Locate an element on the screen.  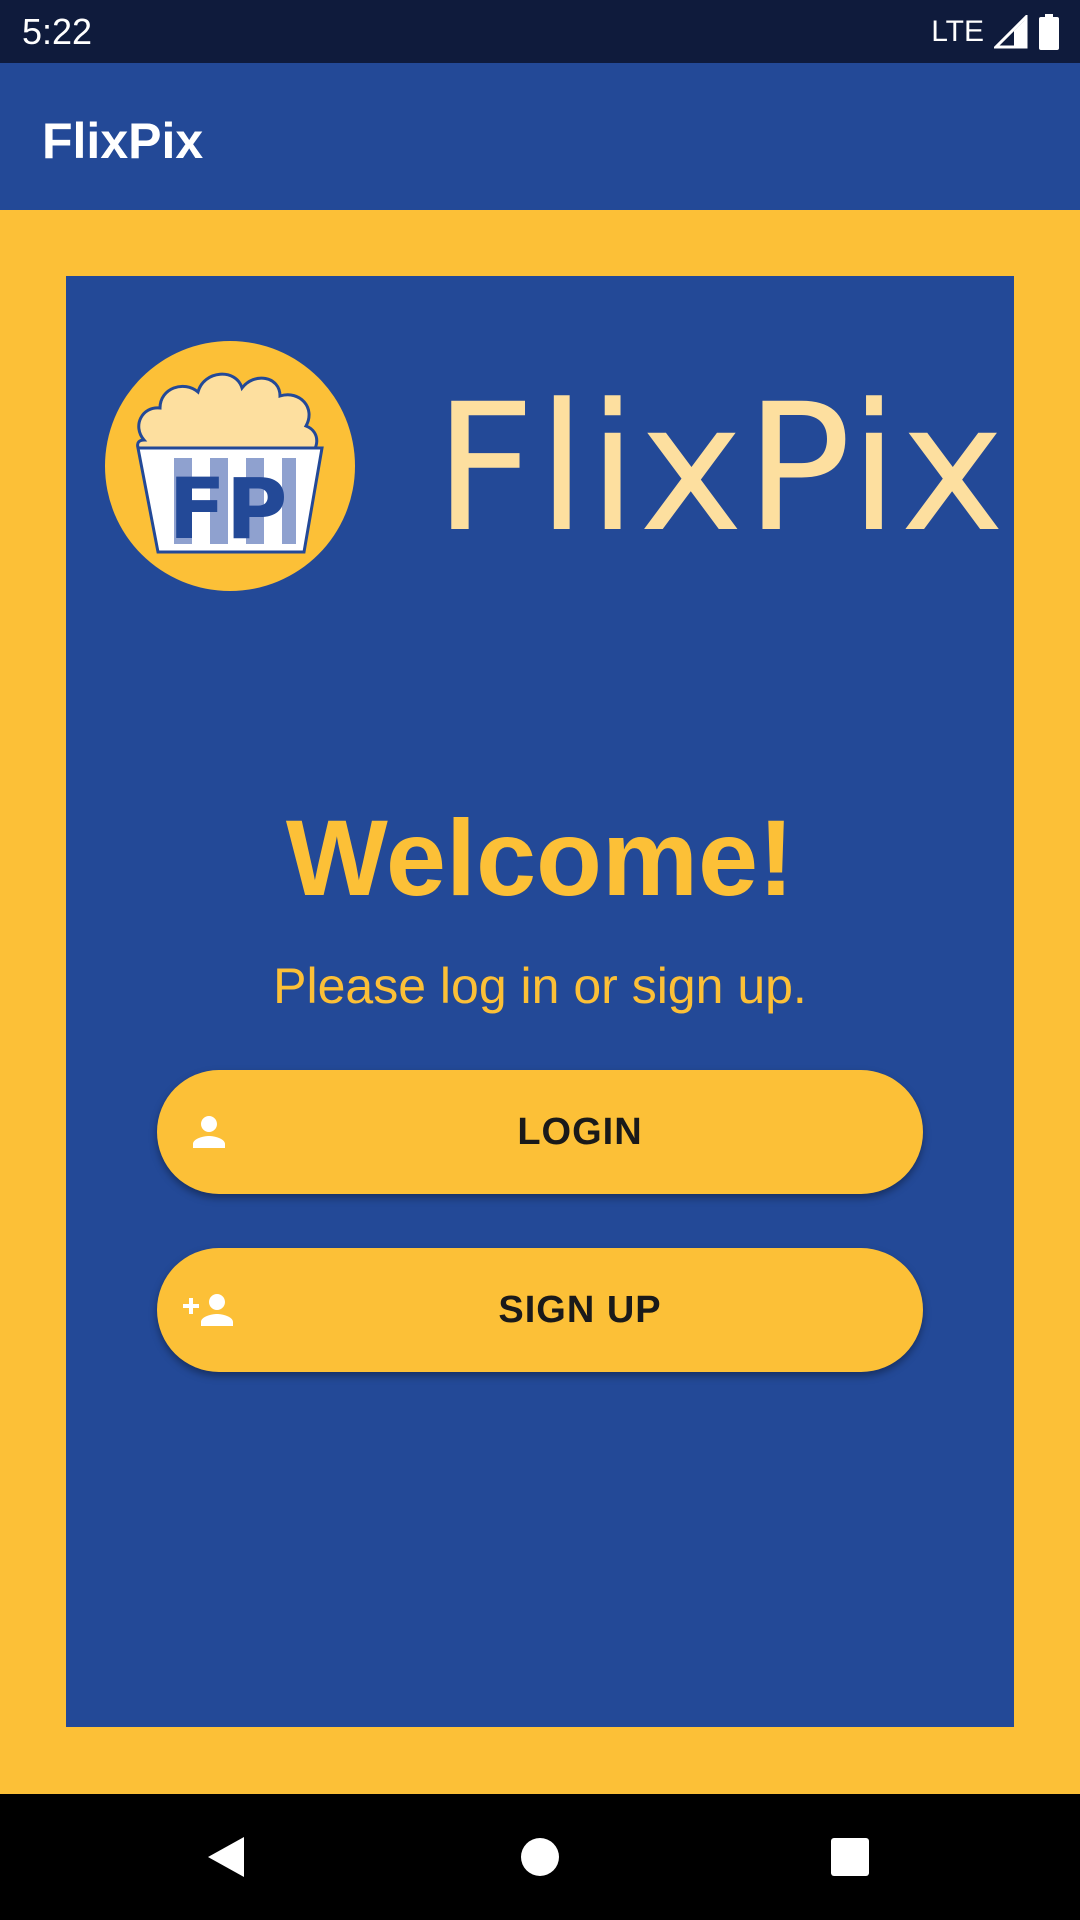
person-add-icon is located at coordinates (208, 1310).